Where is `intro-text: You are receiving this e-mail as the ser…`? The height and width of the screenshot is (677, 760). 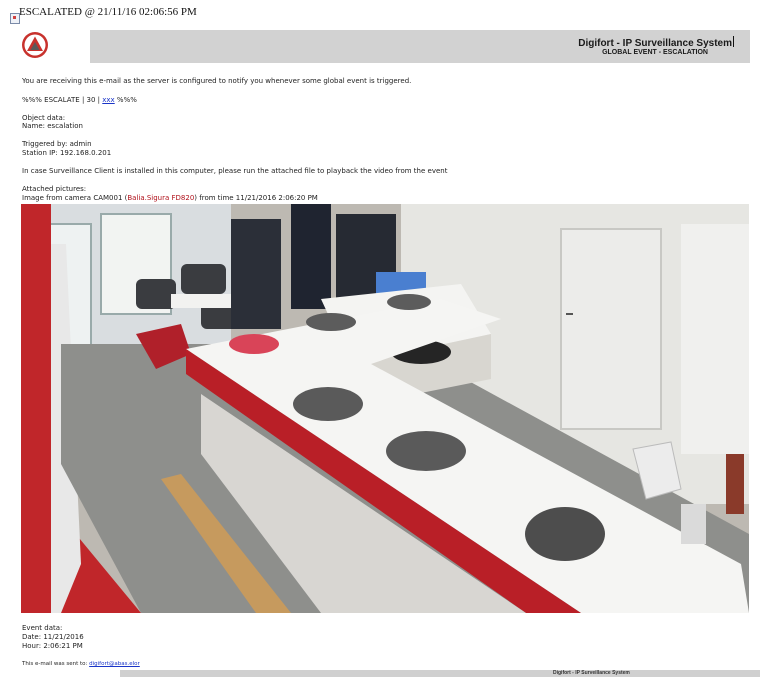 intro-text: You are receiving this e-mail as the ser… is located at coordinates (217, 81).